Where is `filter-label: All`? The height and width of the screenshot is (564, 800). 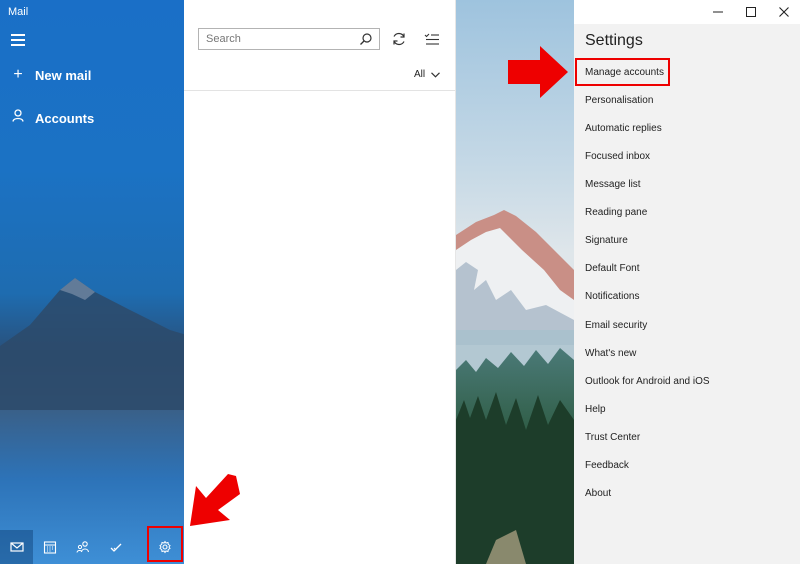
filter-label: All is located at coordinates (420, 74).